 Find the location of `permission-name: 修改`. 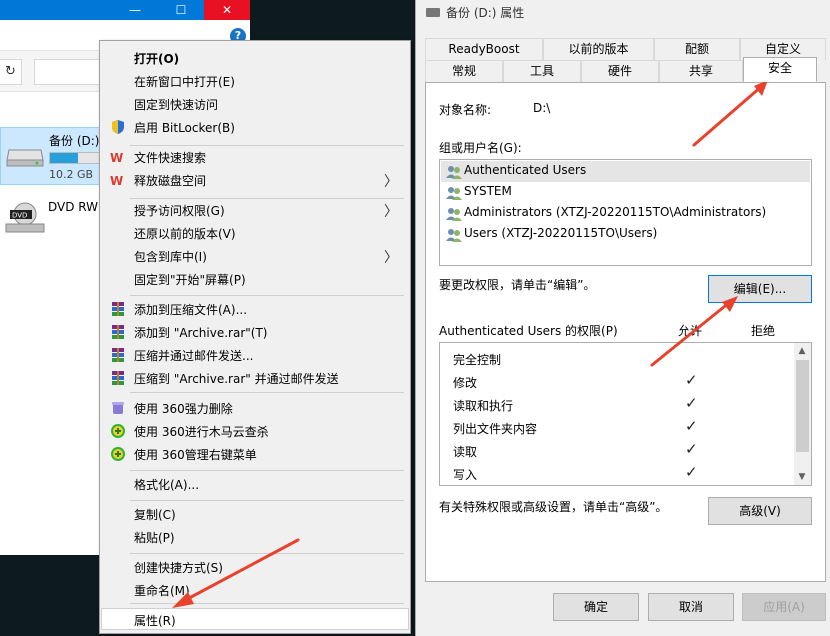

permission-name: 修改 is located at coordinates (465, 383).